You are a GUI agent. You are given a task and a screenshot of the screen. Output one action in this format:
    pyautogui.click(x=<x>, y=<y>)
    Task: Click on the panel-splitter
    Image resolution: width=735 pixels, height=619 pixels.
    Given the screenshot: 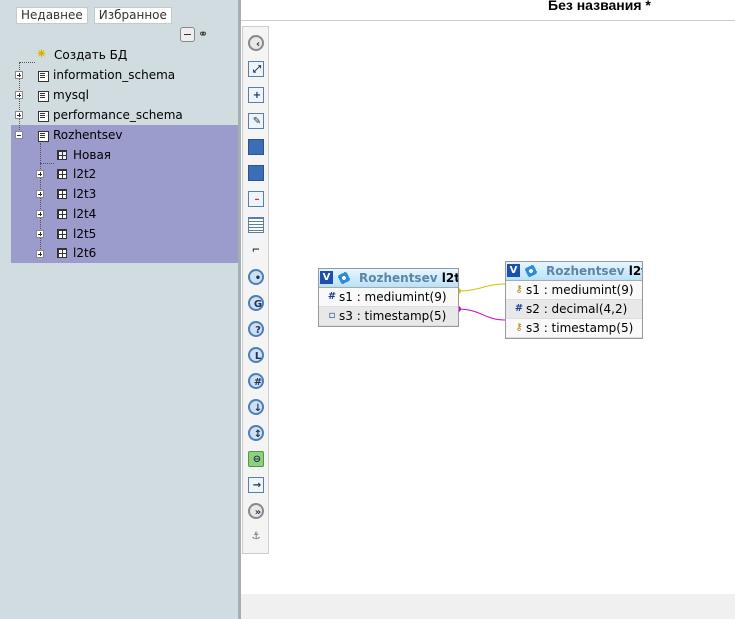 What is the action you would take?
    pyautogui.click(x=239, y=309)
    